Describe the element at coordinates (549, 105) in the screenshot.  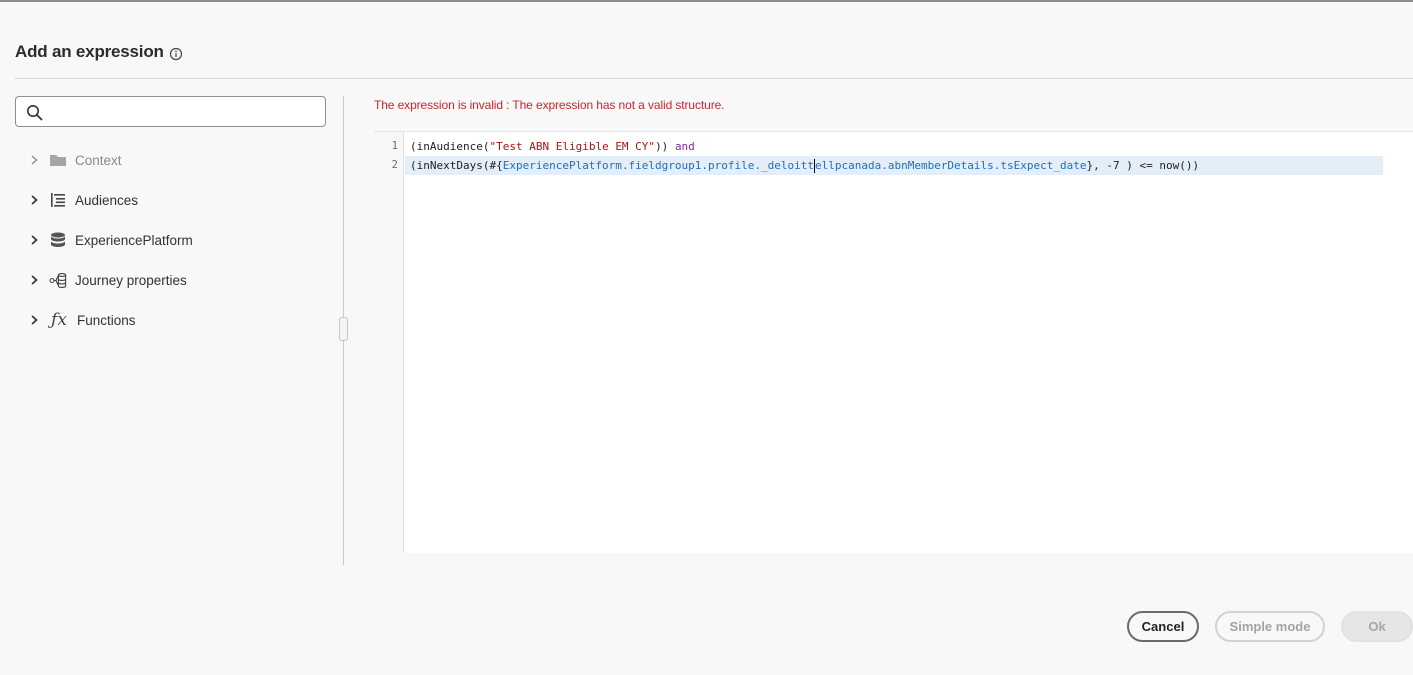
I see `error-message: The expression is invalid` at that location.